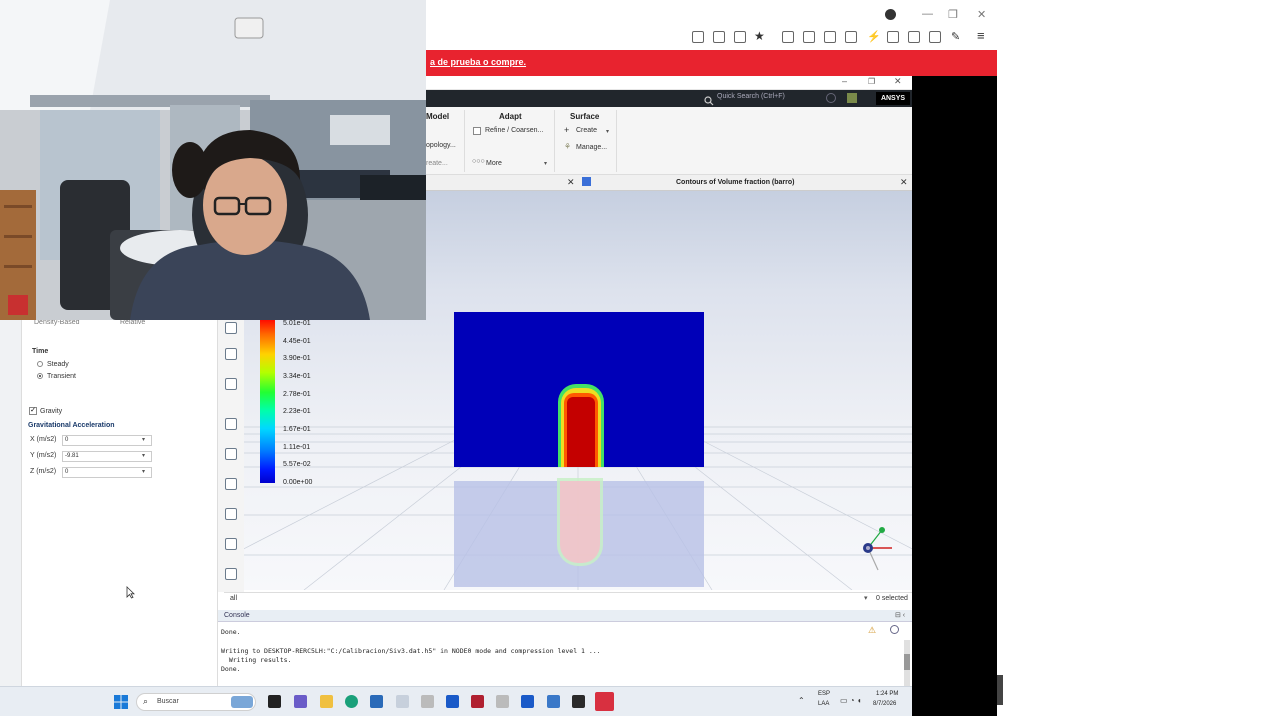 This screenshot has width=1280, height=720. Describe the element at coordinates (578, 701) in the screenshot. I see `ansys-taskbar-icon` at that location.